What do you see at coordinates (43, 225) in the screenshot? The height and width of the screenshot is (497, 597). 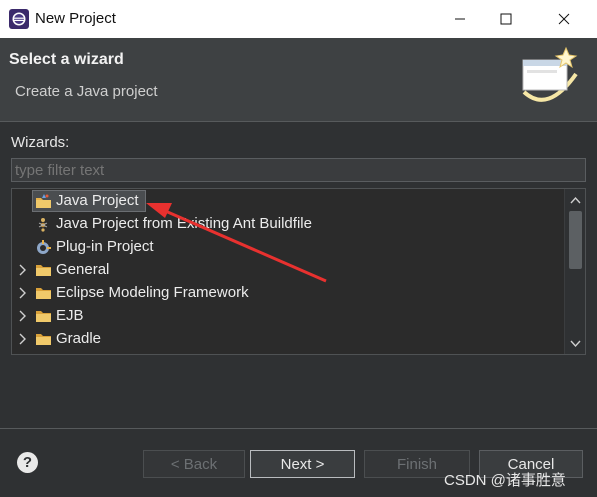 I see `ant-buildfile-icon` at bounding box center [43, 225].